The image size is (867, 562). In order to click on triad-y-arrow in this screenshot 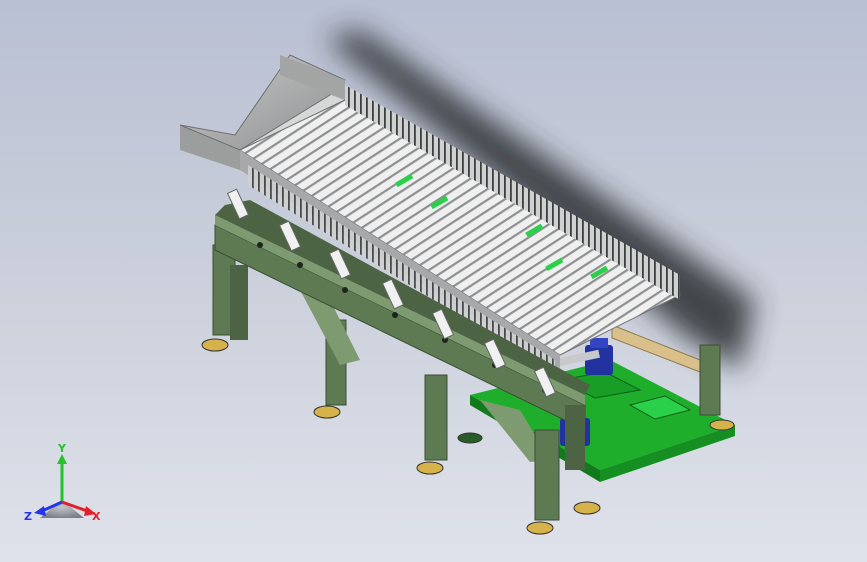, I will do `click(62, 459)`.